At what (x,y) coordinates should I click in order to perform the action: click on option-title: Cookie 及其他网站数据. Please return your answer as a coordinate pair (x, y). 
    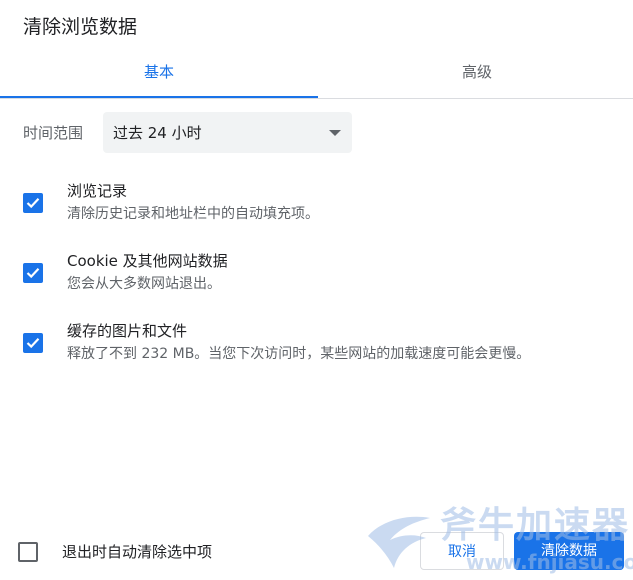
    Looking at the image, I should click on (147, 261).